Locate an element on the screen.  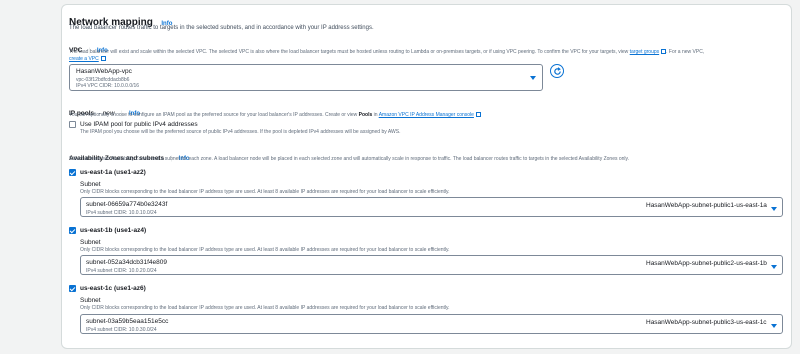
subnet-name: HasanWebApp-subnet-public3-us-east-1c is located at coordinates (706, 322).